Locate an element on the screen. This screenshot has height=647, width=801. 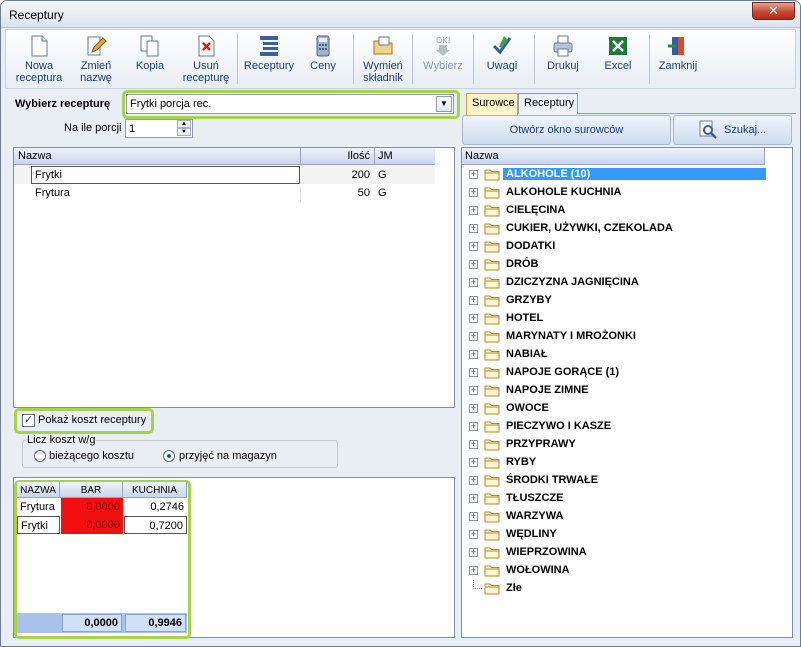
new-recipe-button: Nowa receptura is located at coordinates (39, 60).